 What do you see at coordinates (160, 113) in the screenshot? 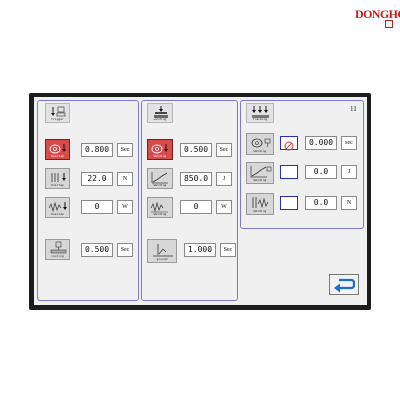
I see `welding-icon: welding` at bounding box center [160, 113].